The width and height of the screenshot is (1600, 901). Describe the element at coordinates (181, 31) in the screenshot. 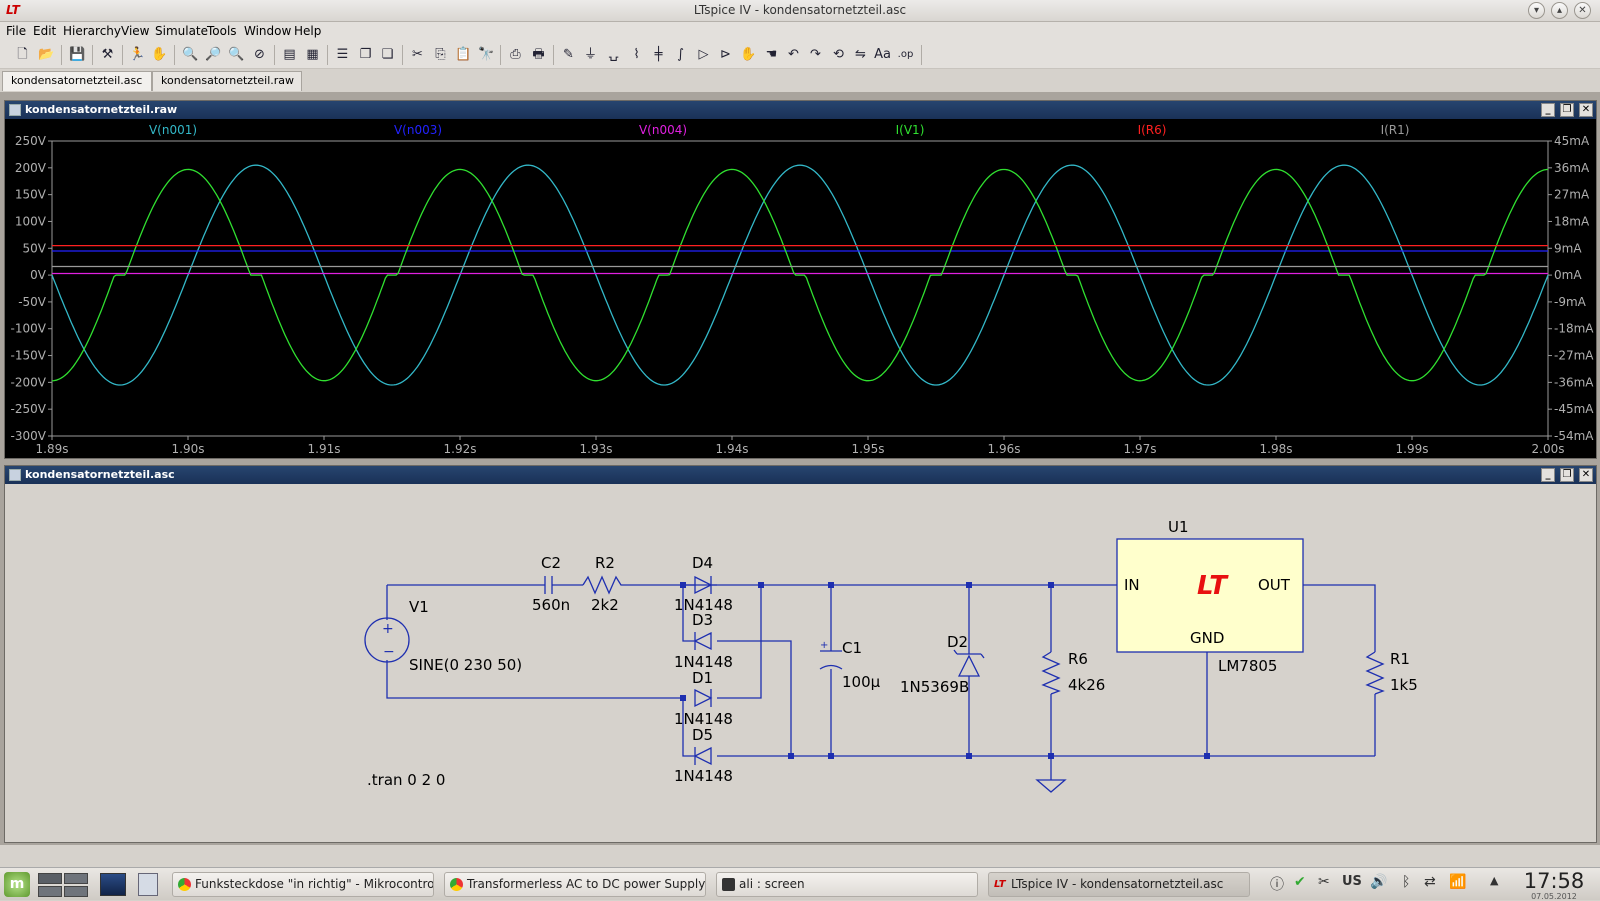

I see `menu-simulate: Simulate` at that location.